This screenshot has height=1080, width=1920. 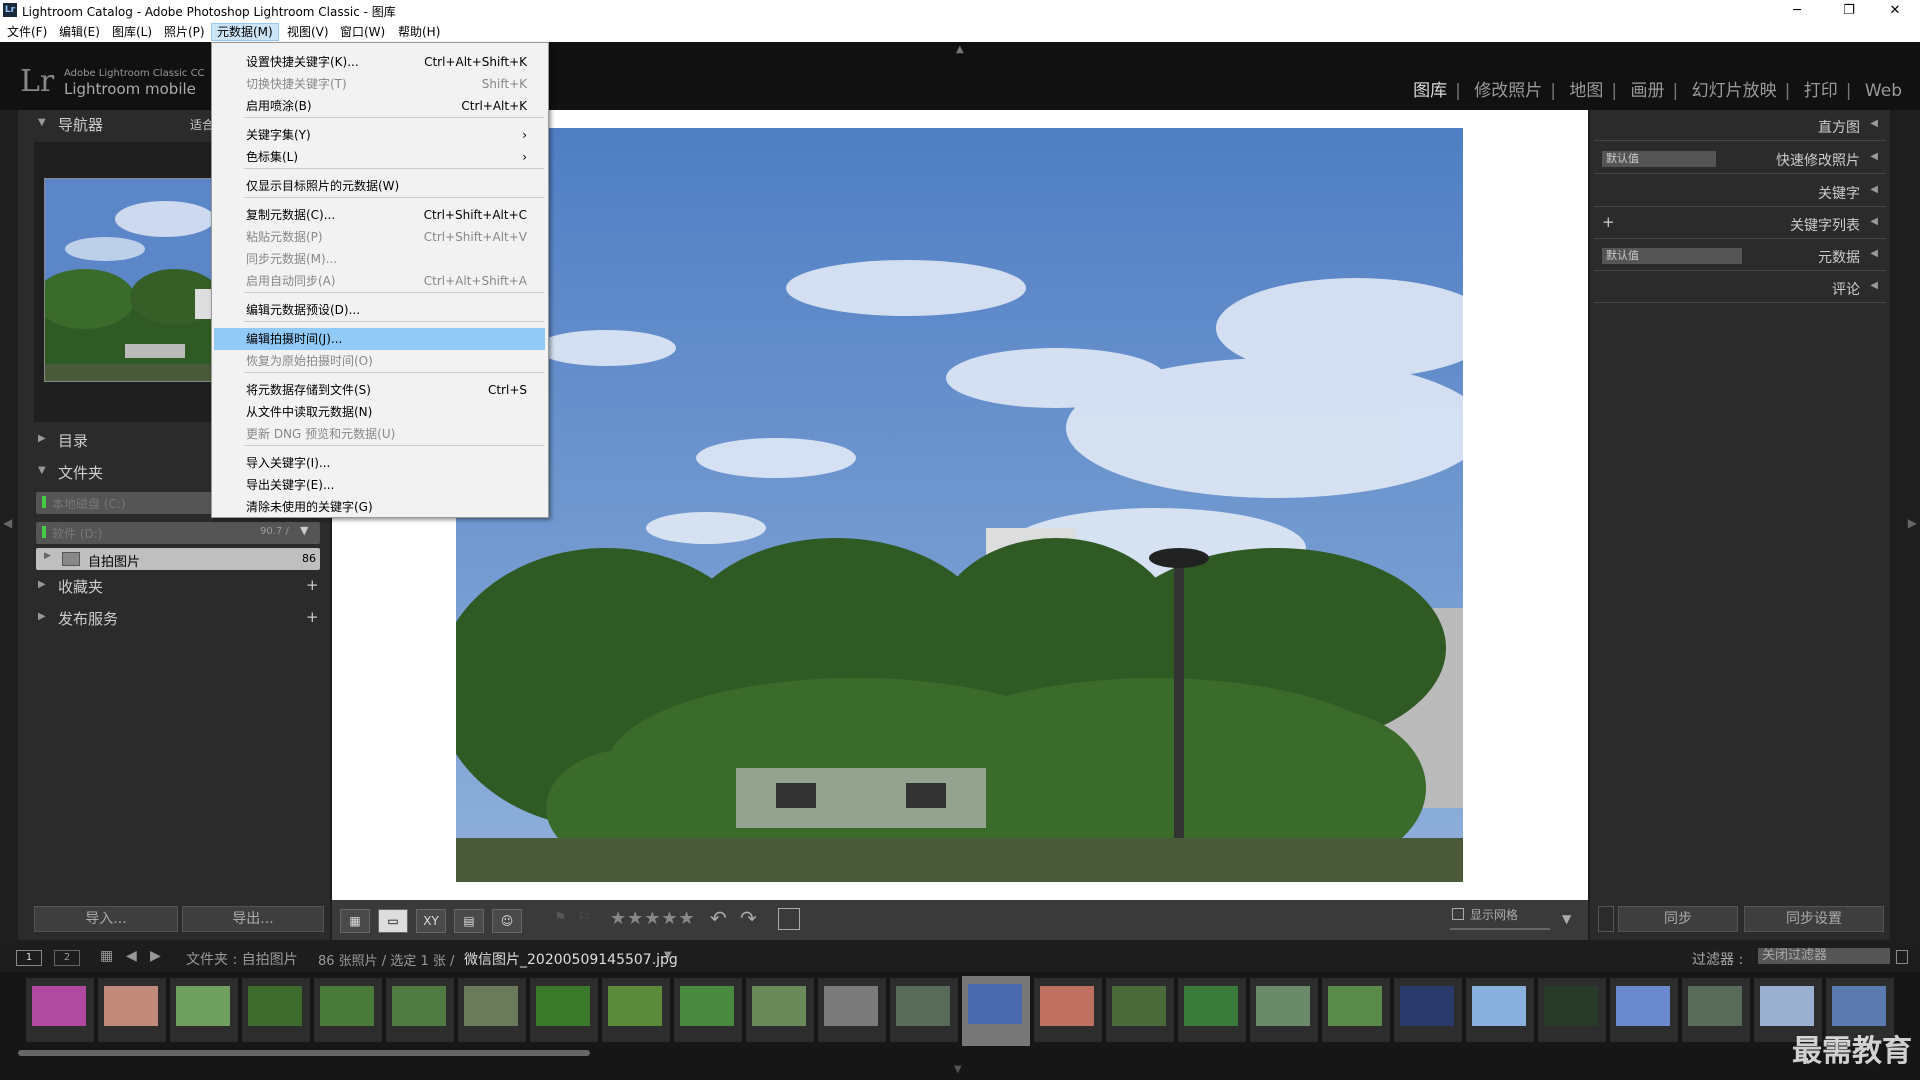 What do you see at coordinates (1740, 126) in the screenshot?
I see `histogram-header: 直方图 ◀` at bounding box center [1740, 126].